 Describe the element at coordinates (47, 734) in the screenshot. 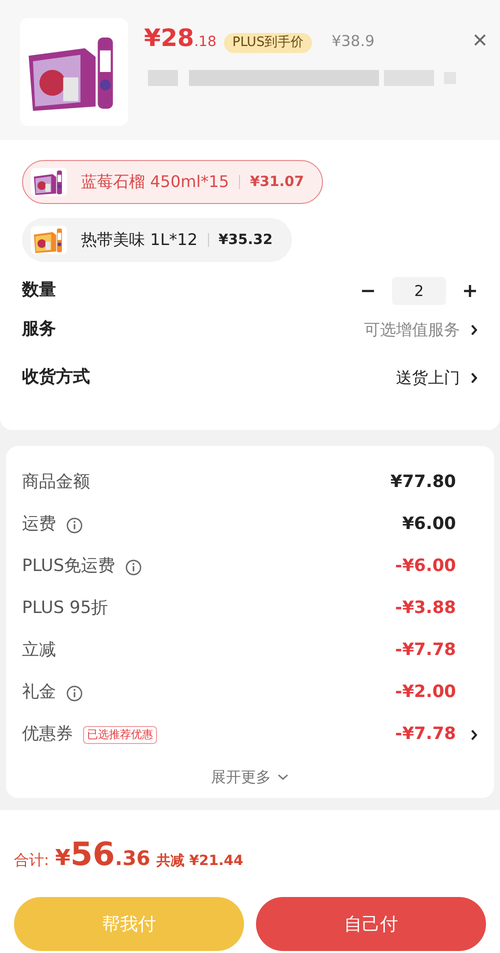

I see `fee-label: 优惠券` at that location.